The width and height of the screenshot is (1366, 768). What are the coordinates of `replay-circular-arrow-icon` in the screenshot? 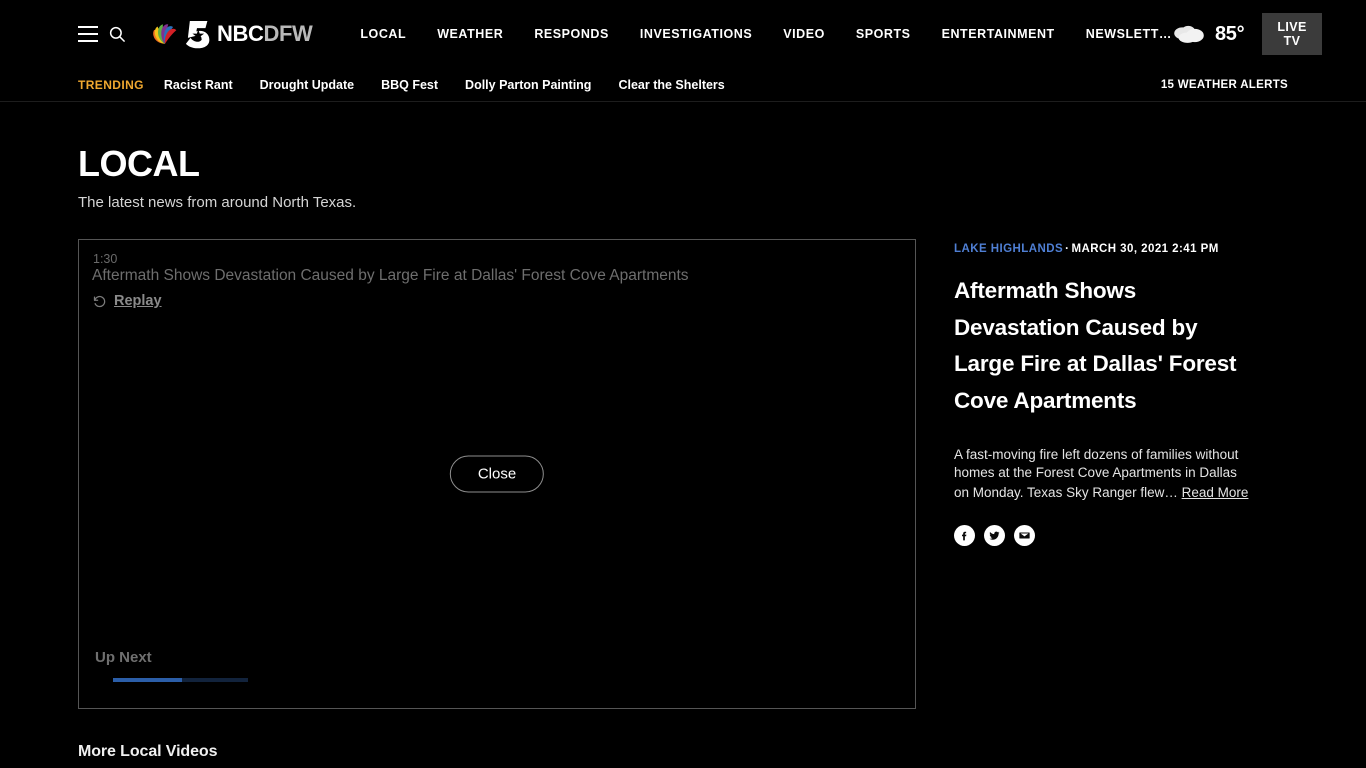 It's located at (99, 301).